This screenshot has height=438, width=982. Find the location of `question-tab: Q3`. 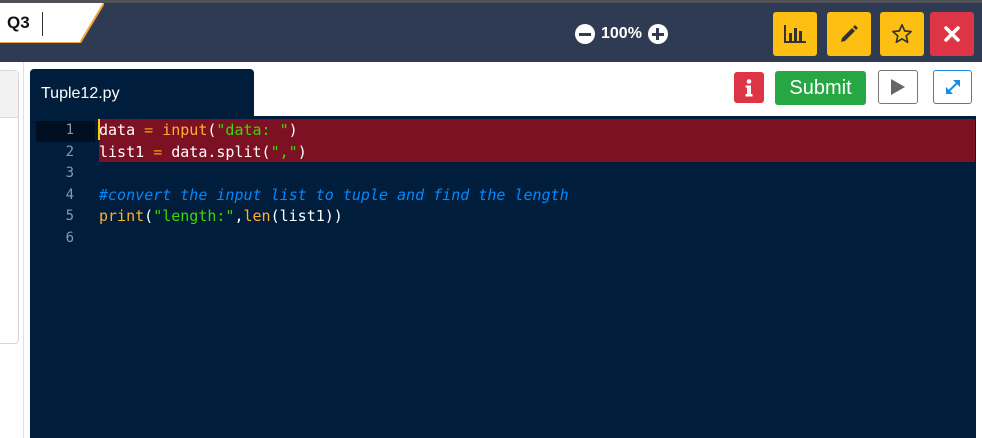

question-tab: Q3 is located at coordinates (52, 23).